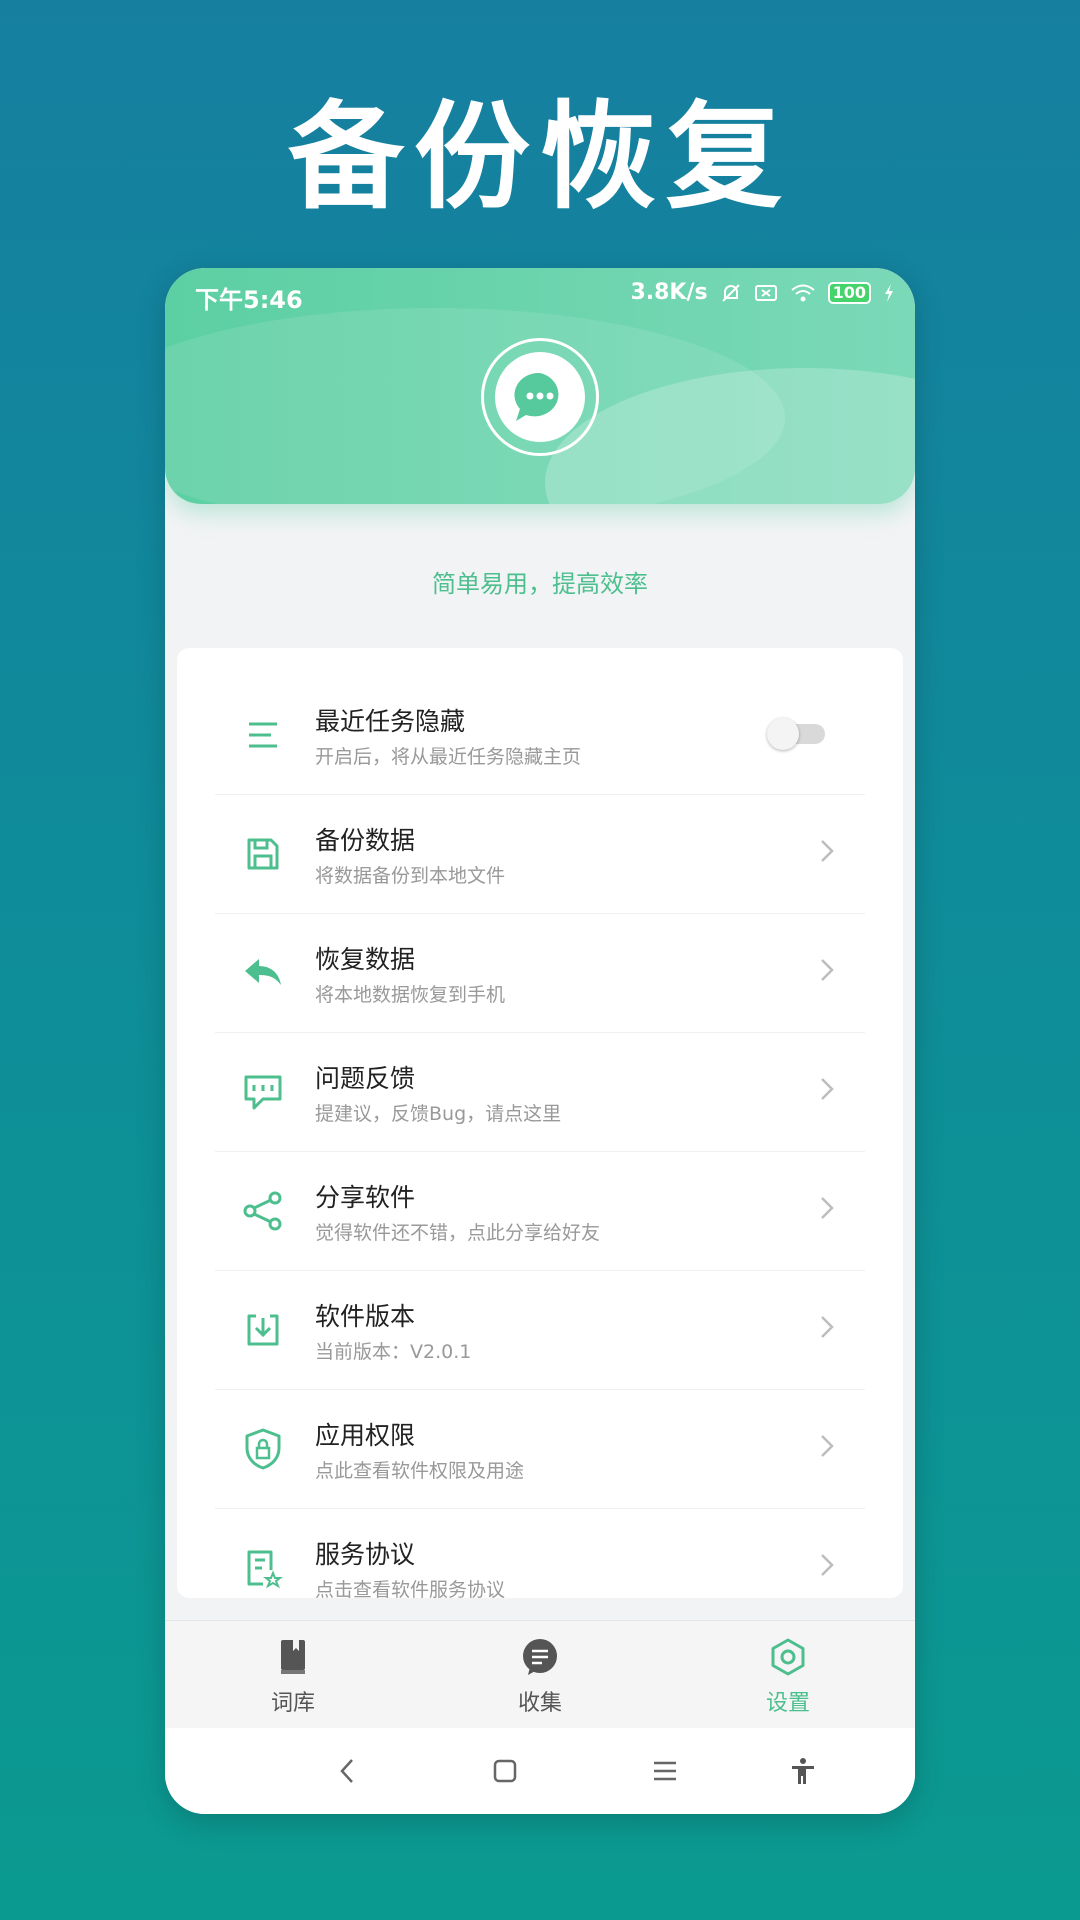  I want to click on hide-recent-toggle, so click(796, 734).